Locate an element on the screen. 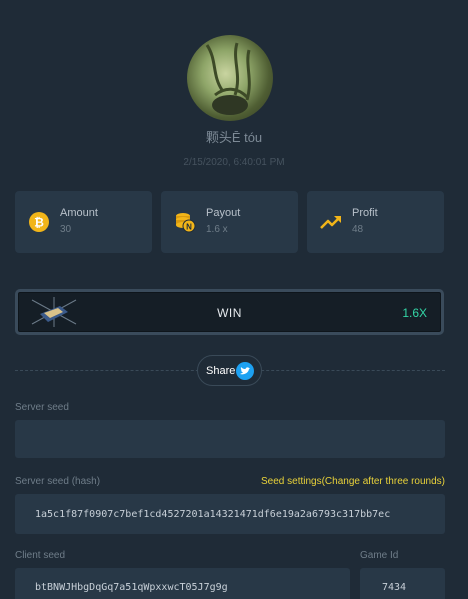  trend-up-icon is located at coordinates (331, 222).